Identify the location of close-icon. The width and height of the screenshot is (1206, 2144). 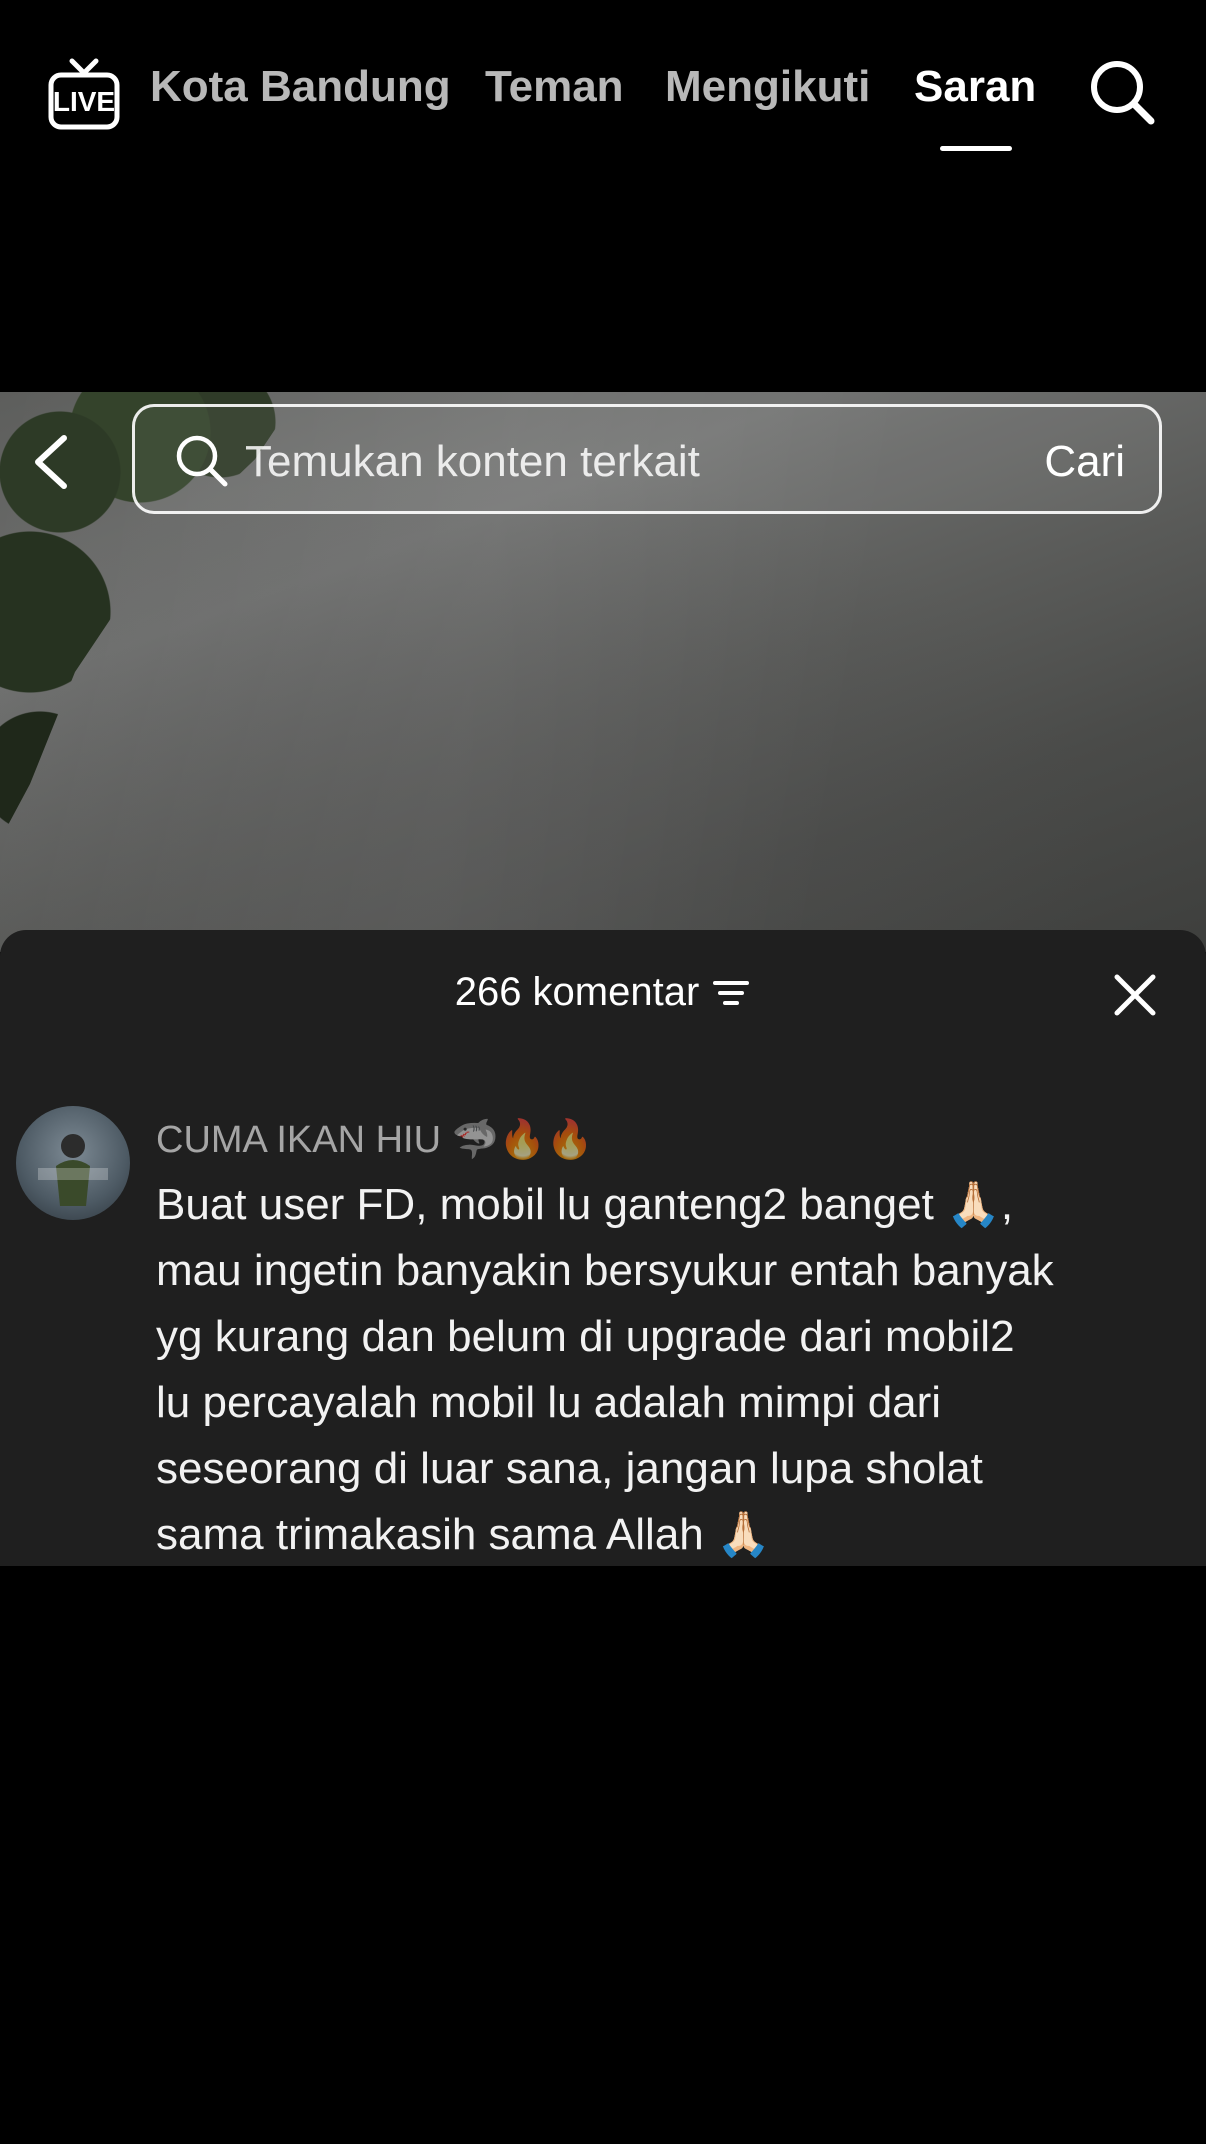
(1135, 995).